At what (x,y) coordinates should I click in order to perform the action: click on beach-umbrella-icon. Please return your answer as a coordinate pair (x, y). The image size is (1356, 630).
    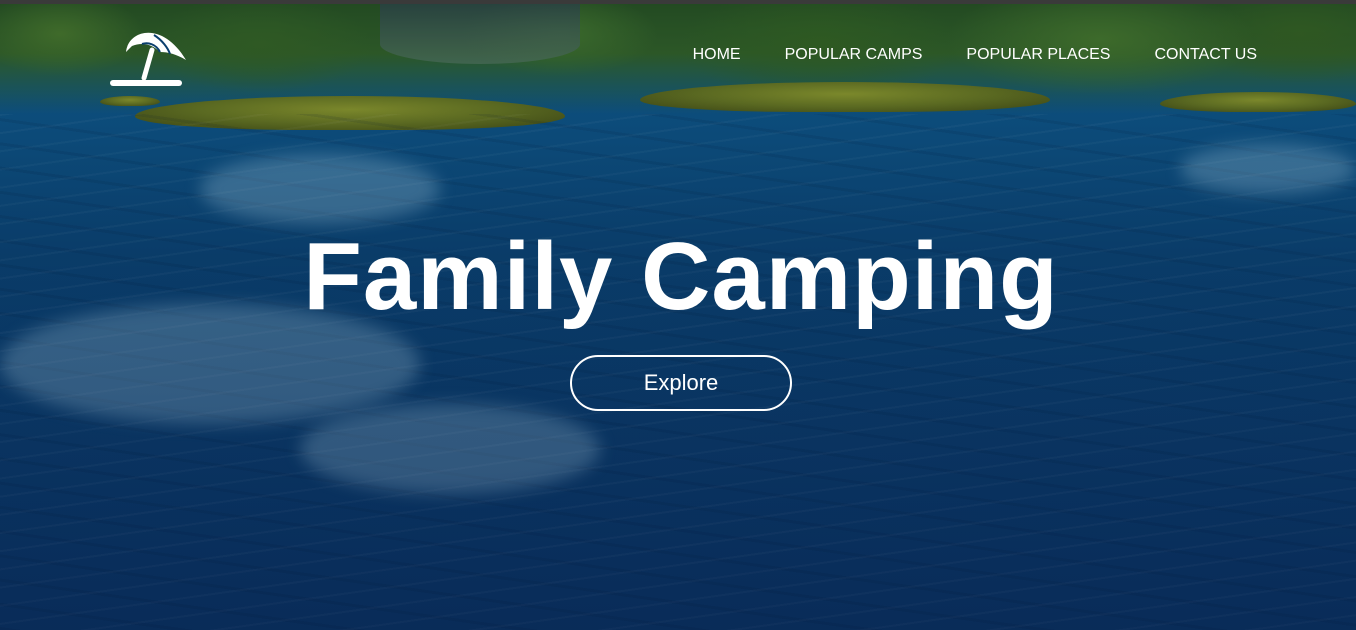
    Looking at the image, I should click on (148, 59).